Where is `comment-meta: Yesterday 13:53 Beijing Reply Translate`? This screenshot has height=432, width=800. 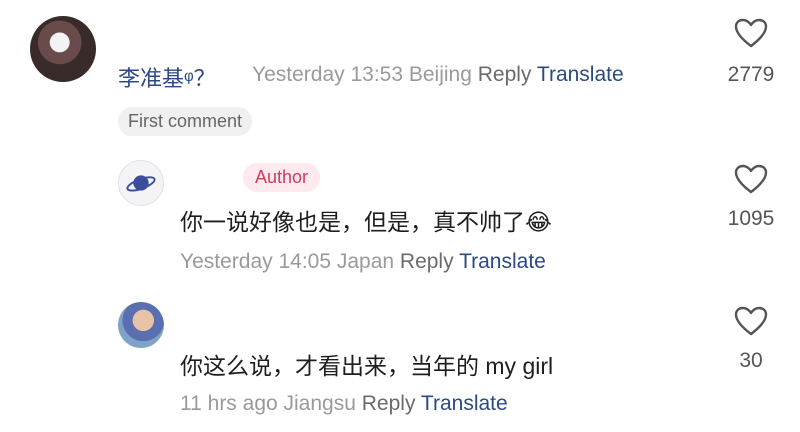 comment-meta: Yesterday 13:53 Beijing Reply Translate is located at coordinates (438, 75).